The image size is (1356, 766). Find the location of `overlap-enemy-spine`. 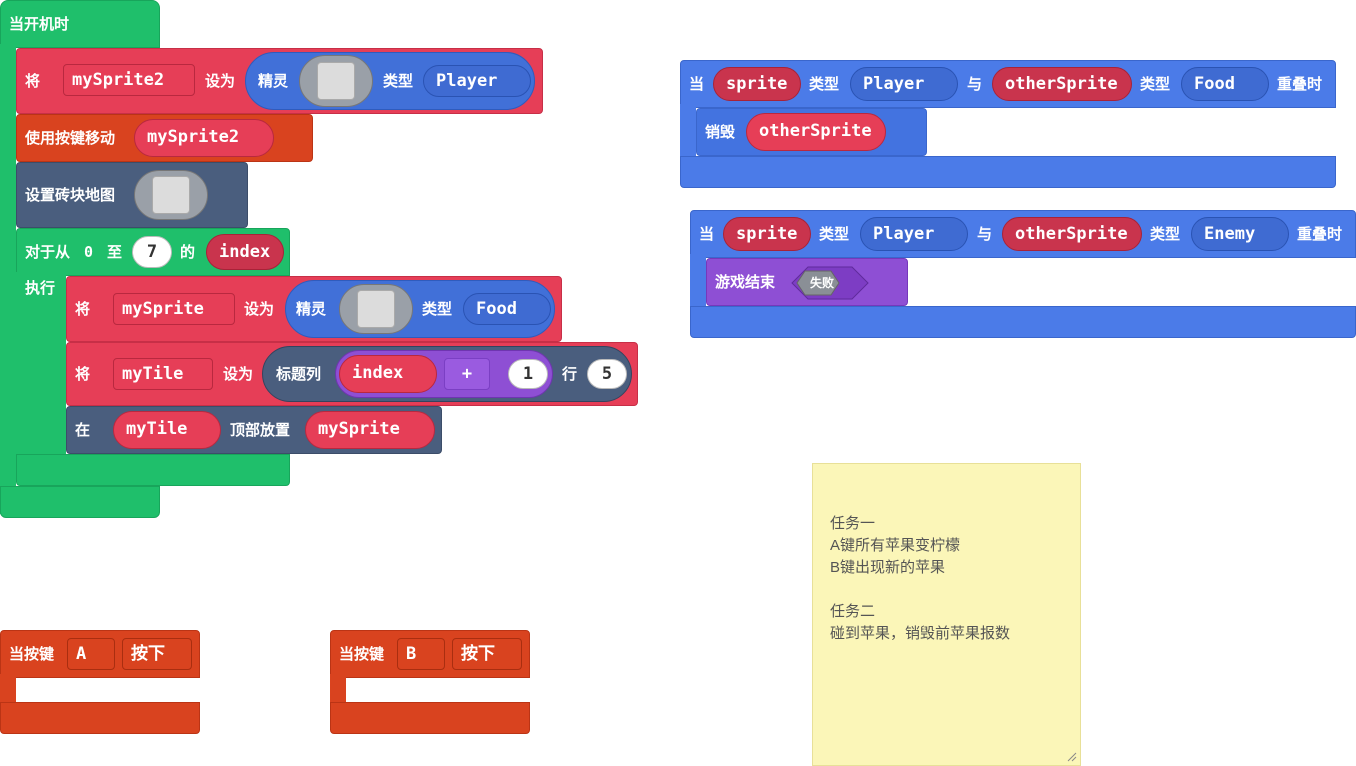

overlap-enemy-spine is located at coordinates (698, 282).